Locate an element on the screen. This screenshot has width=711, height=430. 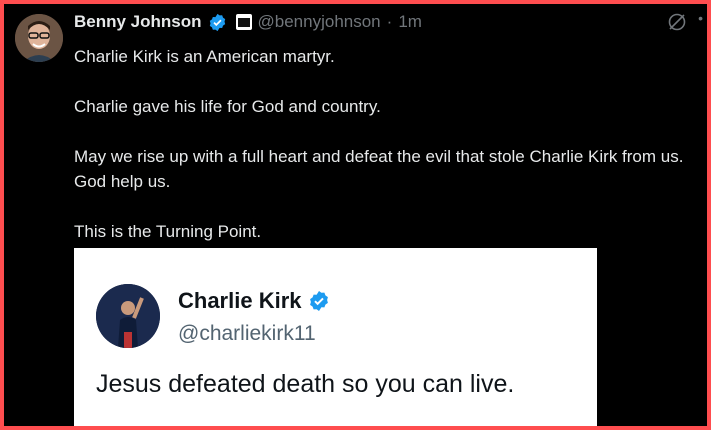
post-header: Benny Johnson @bennyjohnson · 1m is located at coordinates (379, 22).